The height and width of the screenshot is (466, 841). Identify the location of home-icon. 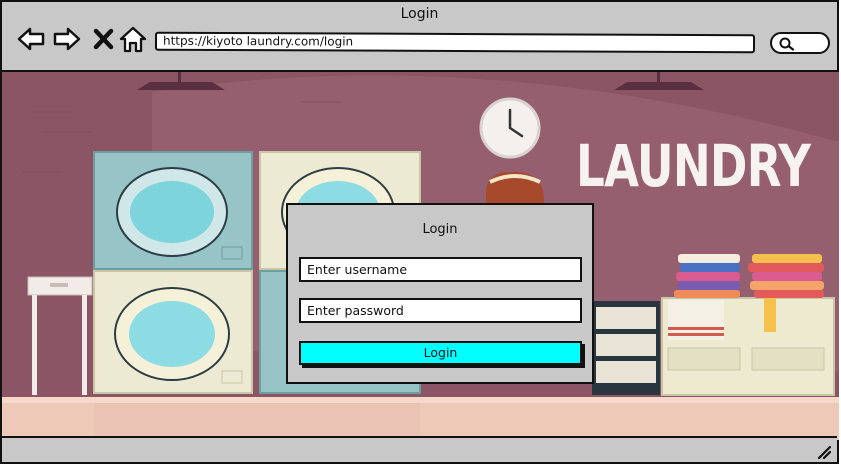
(133, 39).